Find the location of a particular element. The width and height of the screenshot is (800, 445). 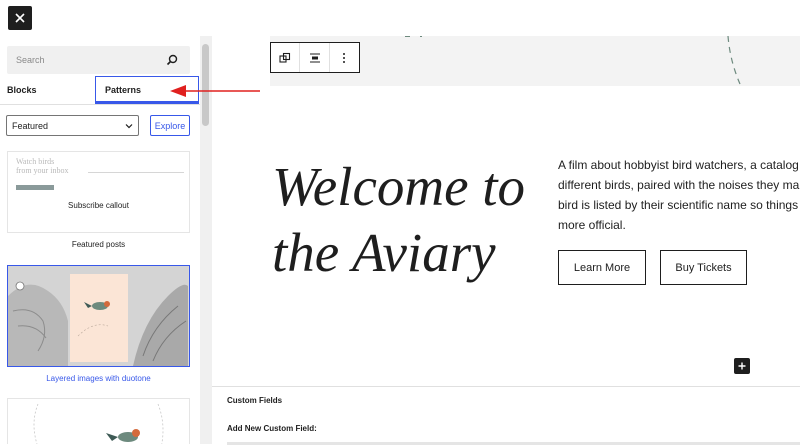

block-toolbar is located at coordinates (315, 57).